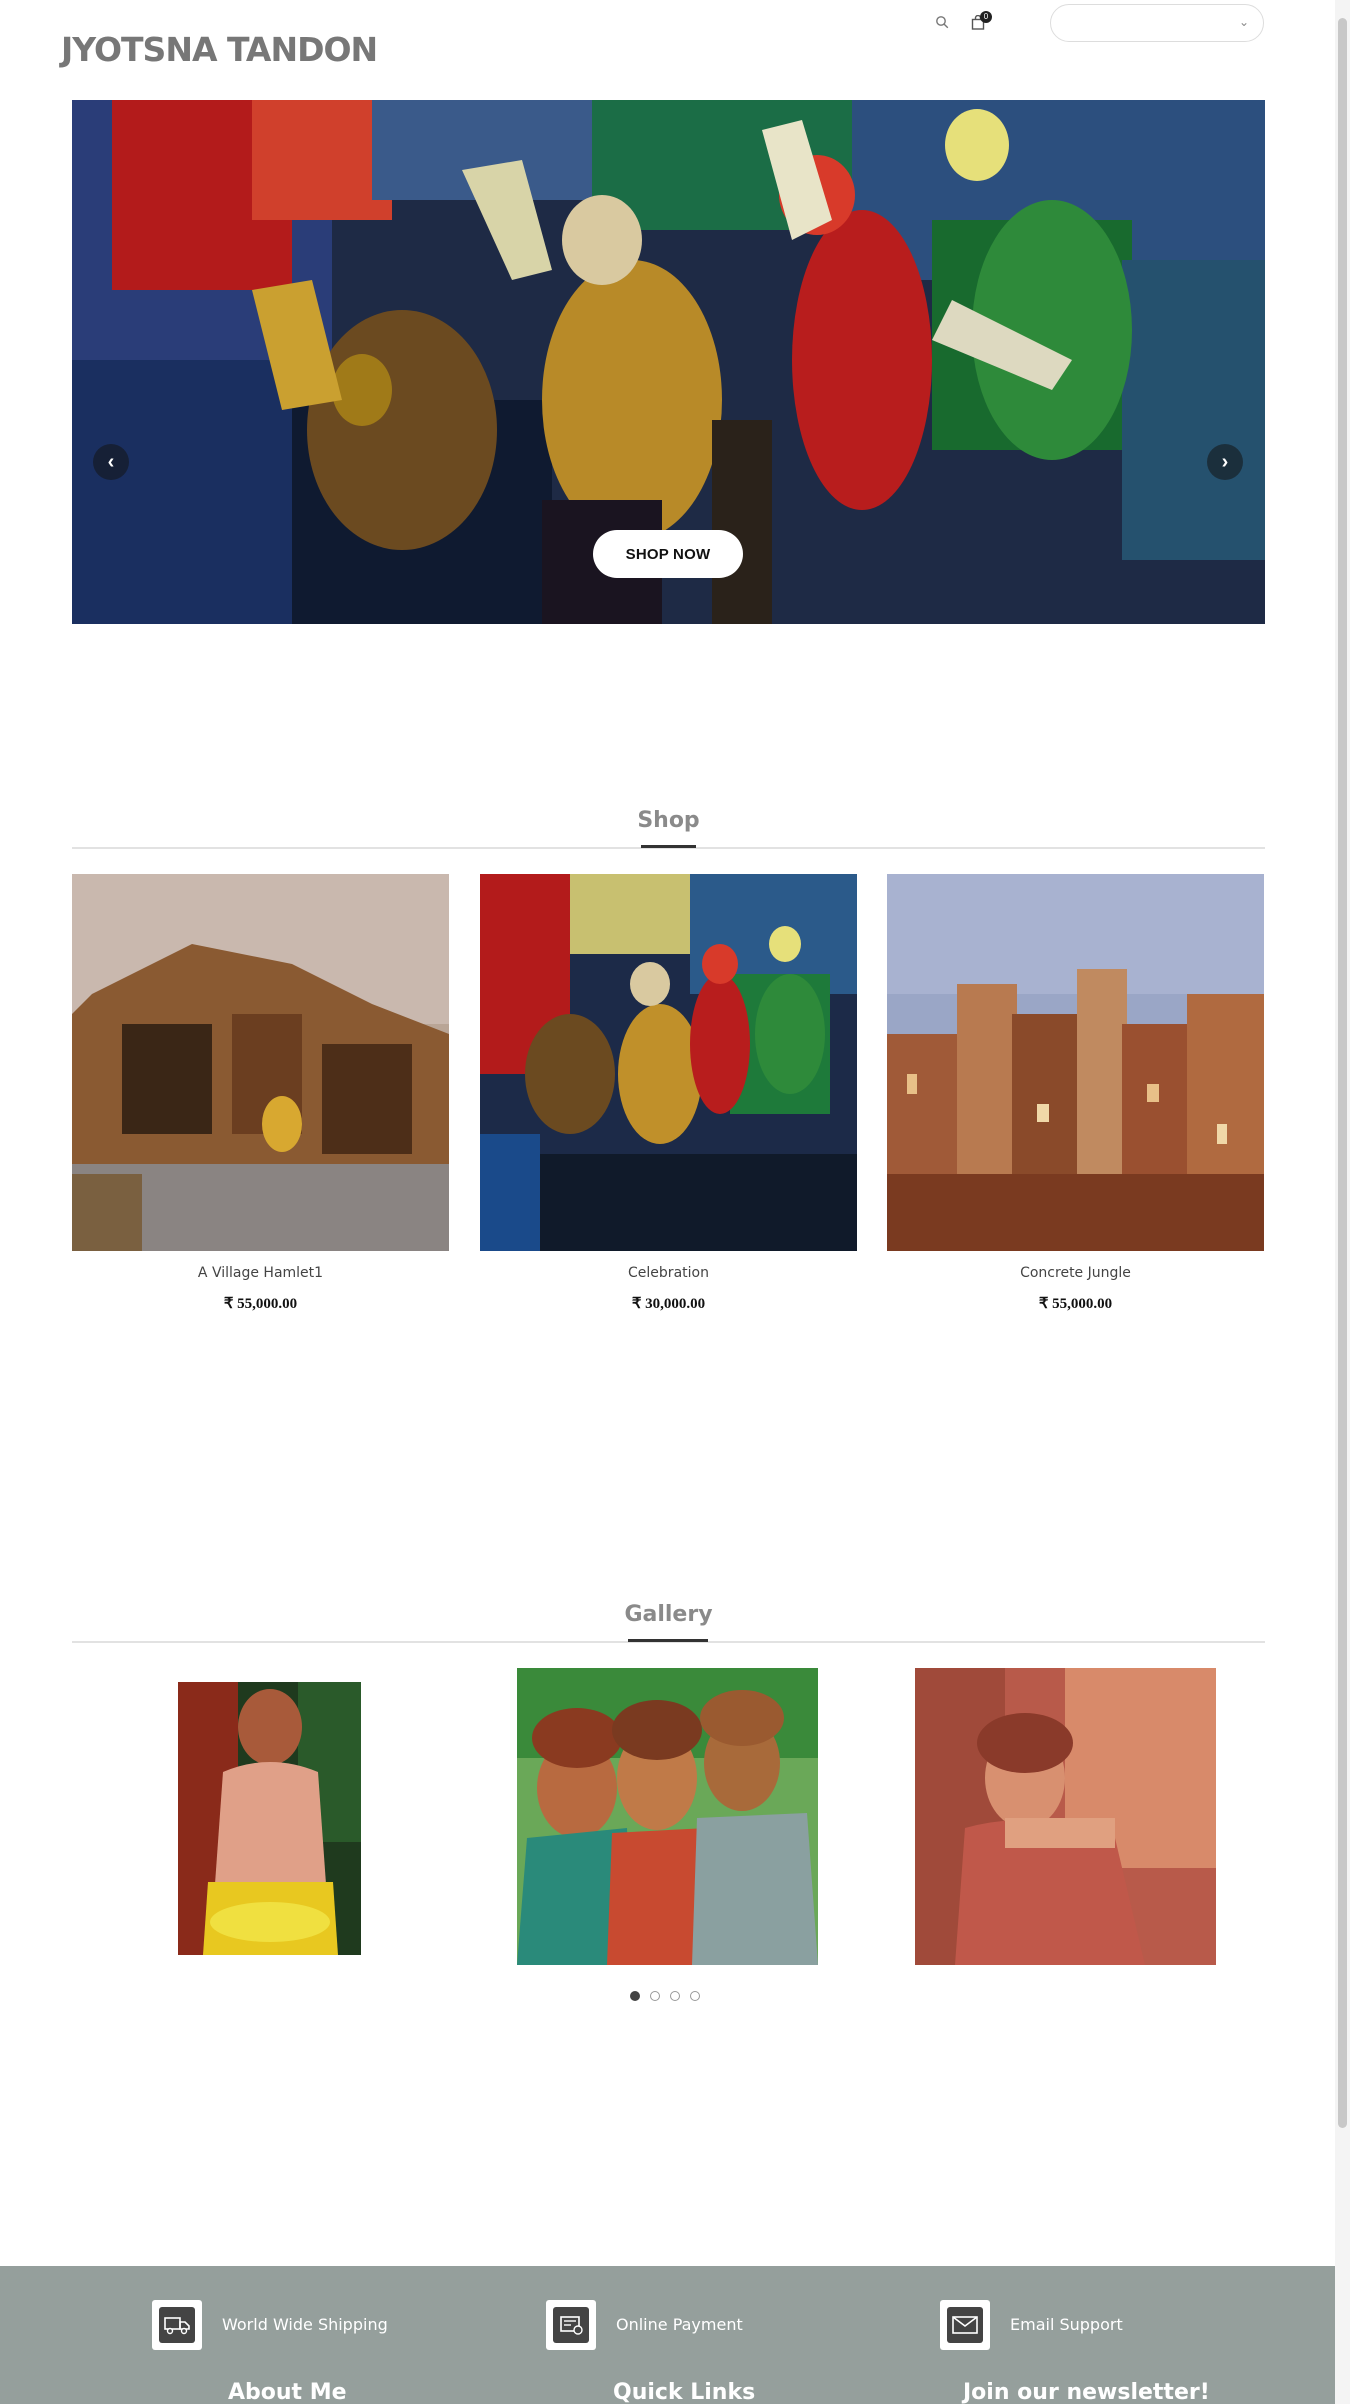  Describe the element at coordinates (269, 1818) in the screenshot. I see `gallery-image-woman-back` at that location.